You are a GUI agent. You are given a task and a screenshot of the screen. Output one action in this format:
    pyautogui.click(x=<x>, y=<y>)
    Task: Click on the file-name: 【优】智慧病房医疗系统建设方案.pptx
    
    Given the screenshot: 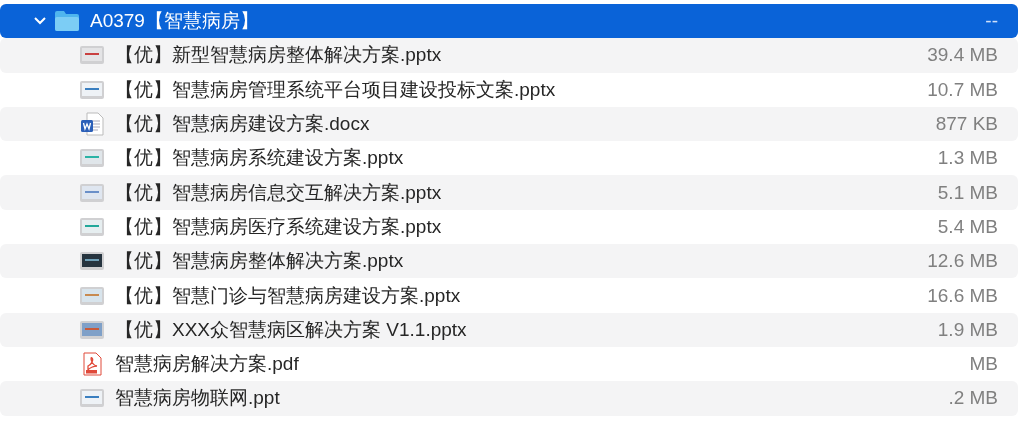 What is the action you would take?
    pyautogui.click(x=279, y=226)
    